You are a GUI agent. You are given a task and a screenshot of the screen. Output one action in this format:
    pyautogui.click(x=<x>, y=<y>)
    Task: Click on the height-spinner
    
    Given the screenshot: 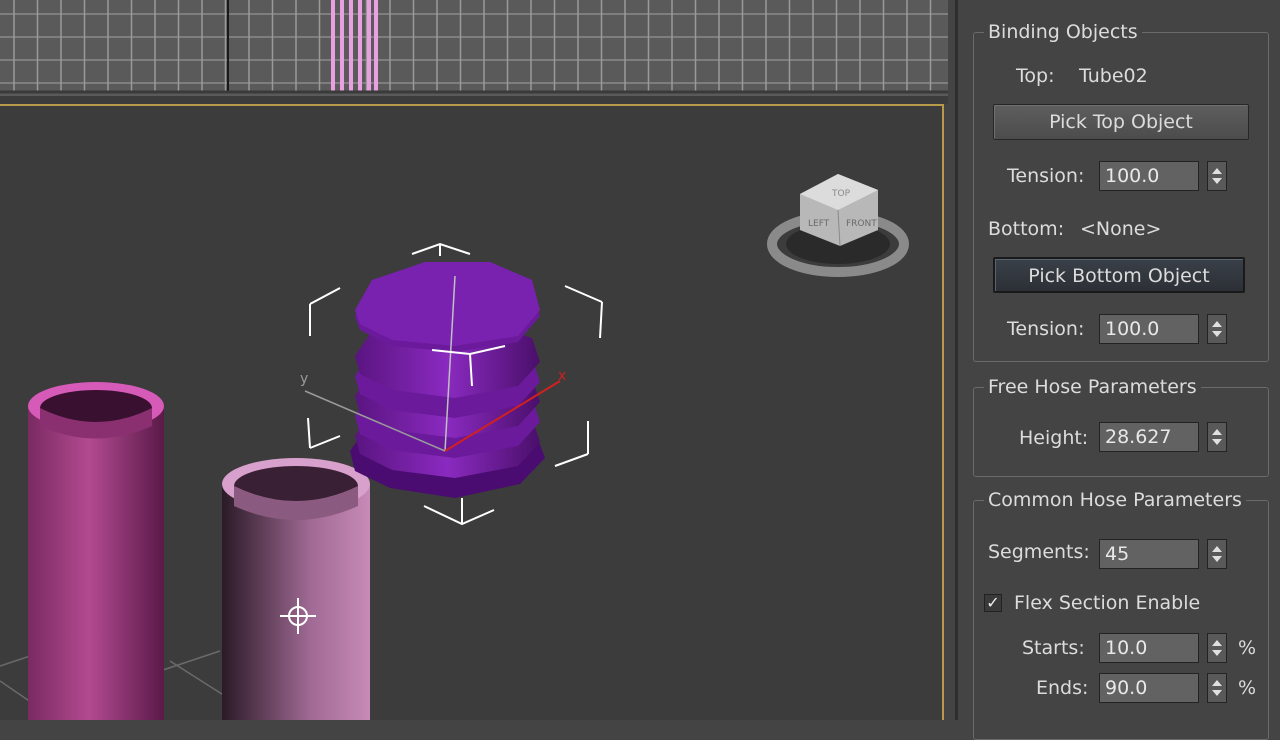 What is the action you would take?
    pyautogui.click(x=1217, y=437)
    